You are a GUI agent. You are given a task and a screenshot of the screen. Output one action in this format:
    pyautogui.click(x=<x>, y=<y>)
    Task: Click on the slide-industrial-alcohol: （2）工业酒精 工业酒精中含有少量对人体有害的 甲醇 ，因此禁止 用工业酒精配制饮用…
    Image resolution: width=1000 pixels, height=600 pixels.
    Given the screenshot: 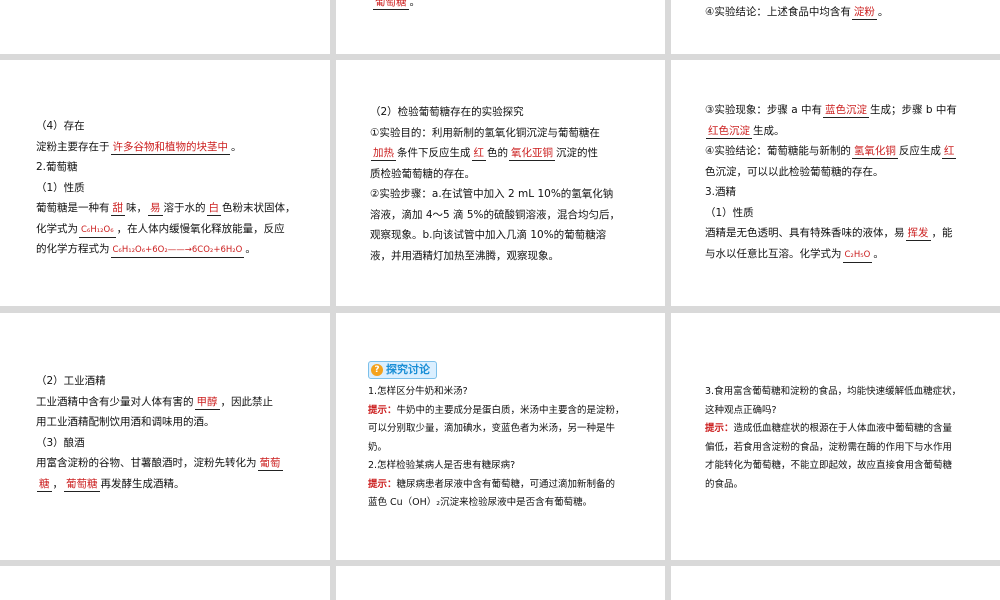 What is the action you would take?
    pyautogui.click(x=165, y=436)
    